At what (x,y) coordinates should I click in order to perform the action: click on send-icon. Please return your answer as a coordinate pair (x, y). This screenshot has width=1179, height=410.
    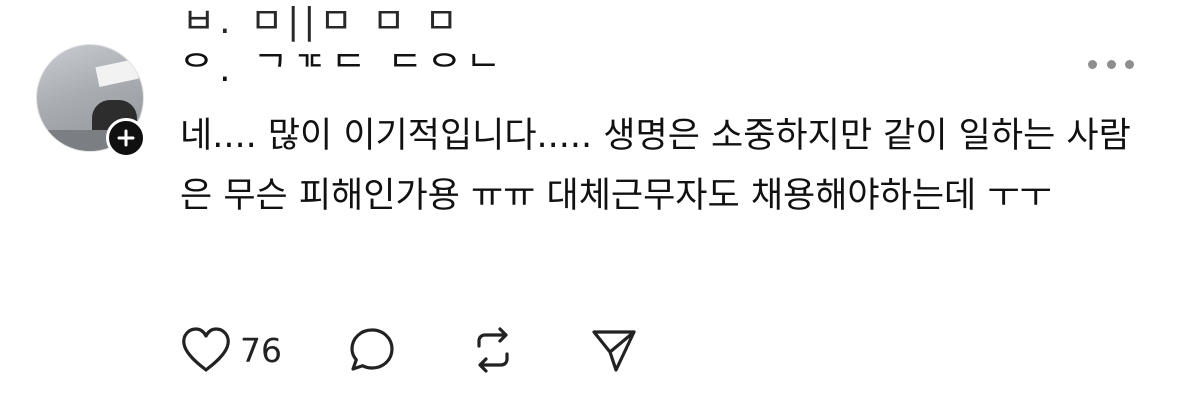
    Looking at the image, I should click on (614, 351).